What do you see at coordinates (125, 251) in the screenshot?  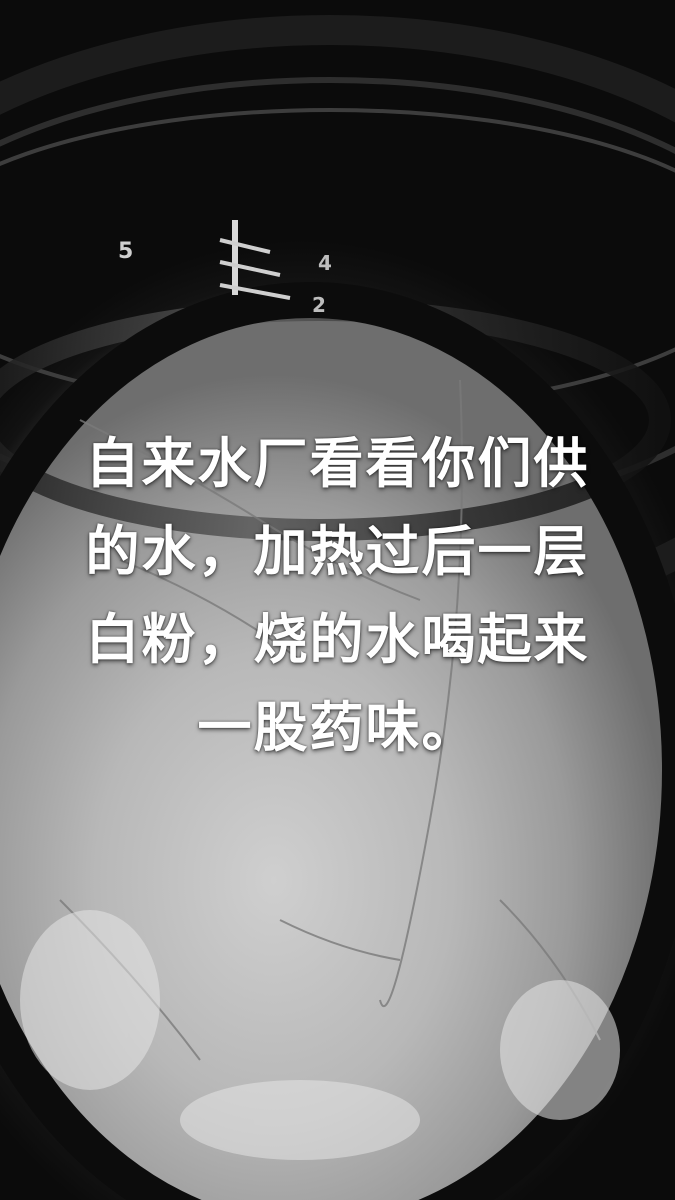 I see `scale-mark-5: 5` at bounding box center [125, 251].